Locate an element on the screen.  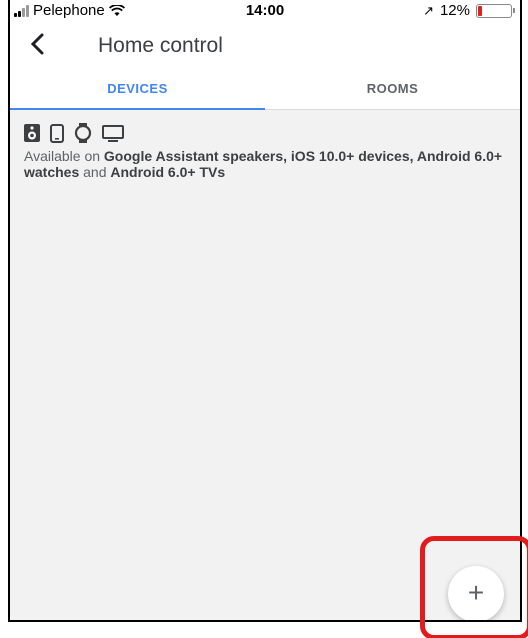
device-type-icons is located at coordinates (74, 133).